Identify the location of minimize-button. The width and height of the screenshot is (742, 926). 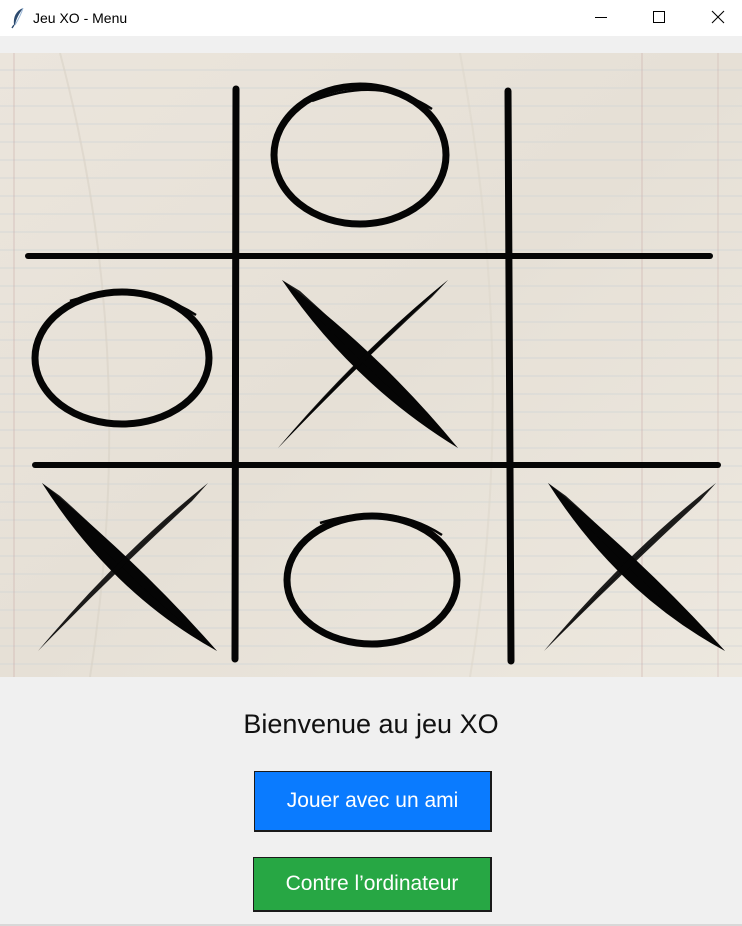
(601, 18).